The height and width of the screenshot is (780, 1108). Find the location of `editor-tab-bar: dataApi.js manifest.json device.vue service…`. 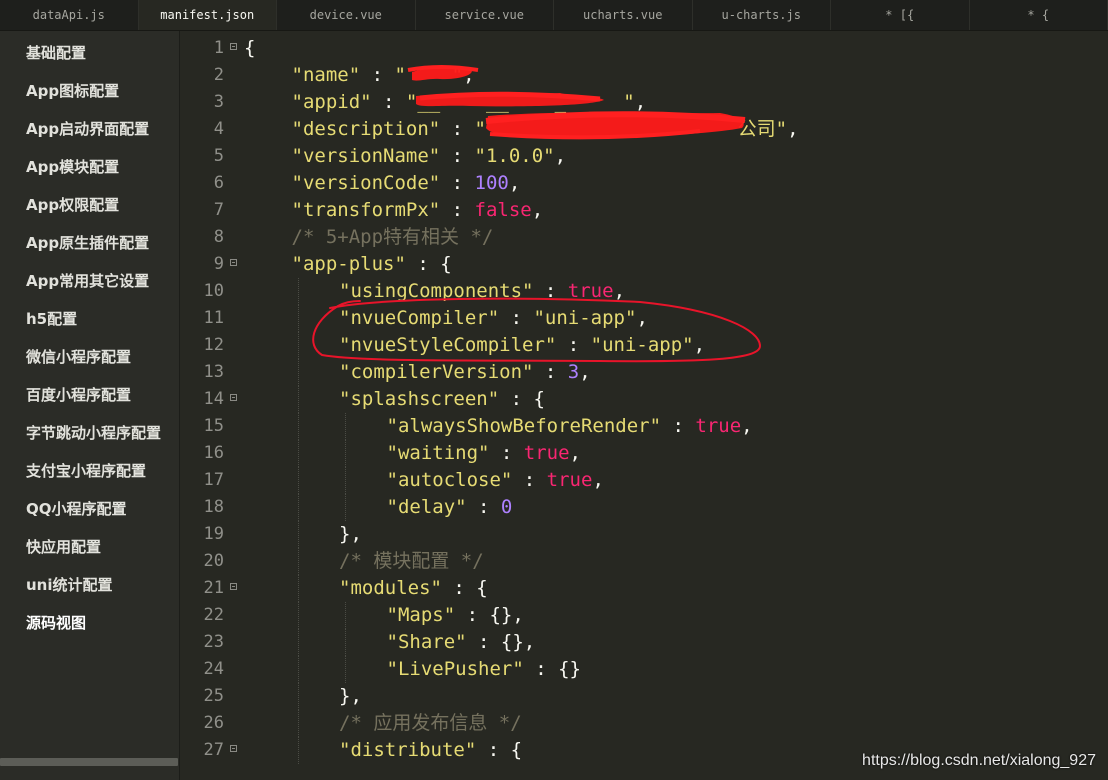

editor-tab-bar: dataApi.js manifest.json device.vue service… is located at coordinates (554, 15).